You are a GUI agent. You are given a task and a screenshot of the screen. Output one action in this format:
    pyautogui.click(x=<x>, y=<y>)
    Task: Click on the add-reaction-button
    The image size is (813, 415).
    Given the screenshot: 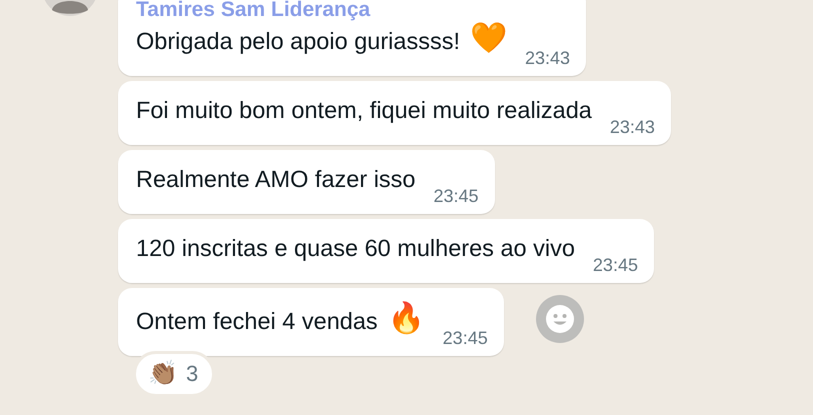 What is the action you would take?
    pyautogui.click(x=560, y=319)
    